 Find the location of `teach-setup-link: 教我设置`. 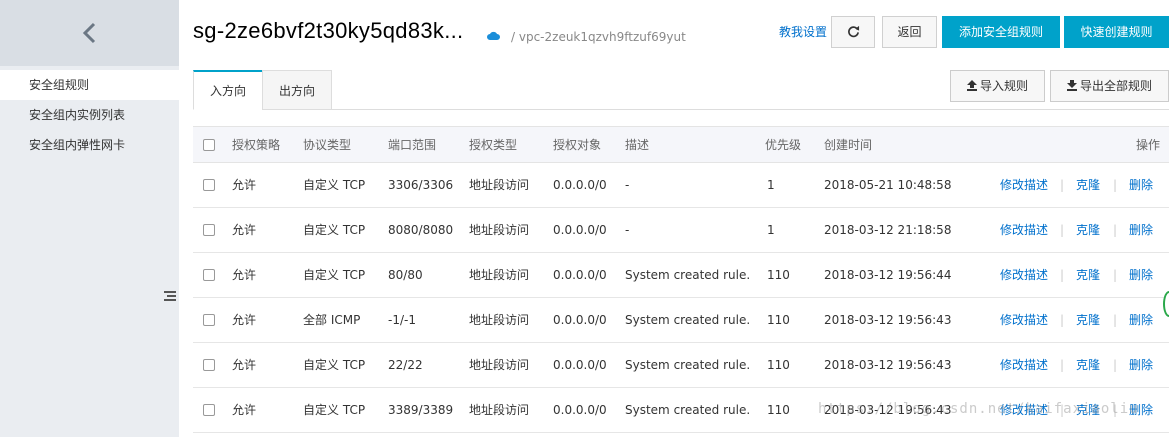

teach-setup-link: 教我设置 is located at coordinates (803, 31).